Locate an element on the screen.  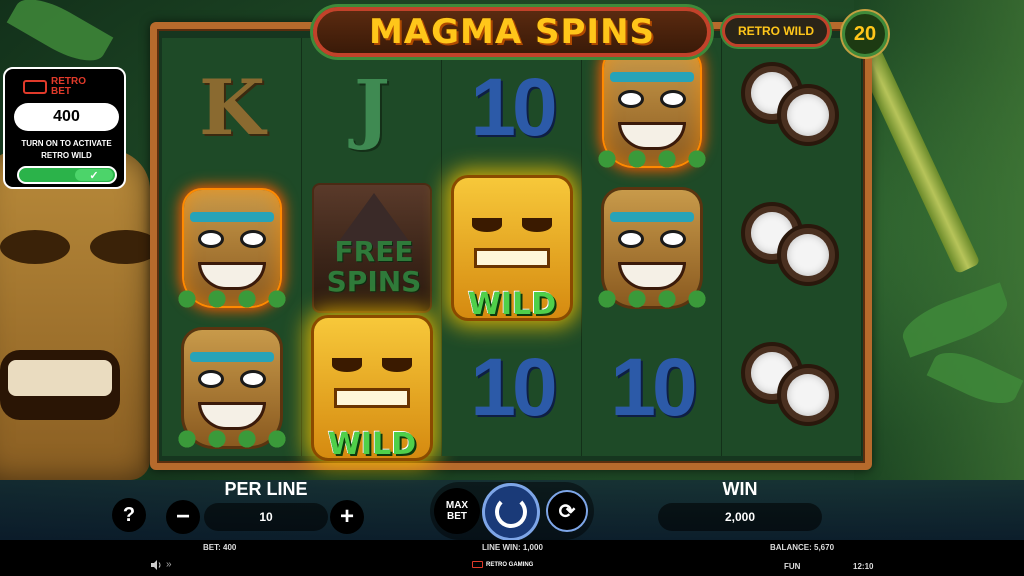
retro-bet-description-line1: TURN ON TO ACTIVATE is located at coordinates (66, 143).